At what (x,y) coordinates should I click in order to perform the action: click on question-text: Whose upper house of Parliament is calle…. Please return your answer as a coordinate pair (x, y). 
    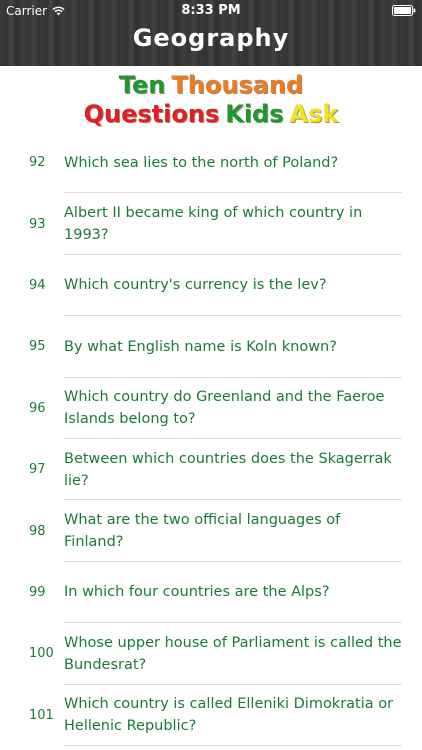
    Looking at the image, I should click on (233, 653).